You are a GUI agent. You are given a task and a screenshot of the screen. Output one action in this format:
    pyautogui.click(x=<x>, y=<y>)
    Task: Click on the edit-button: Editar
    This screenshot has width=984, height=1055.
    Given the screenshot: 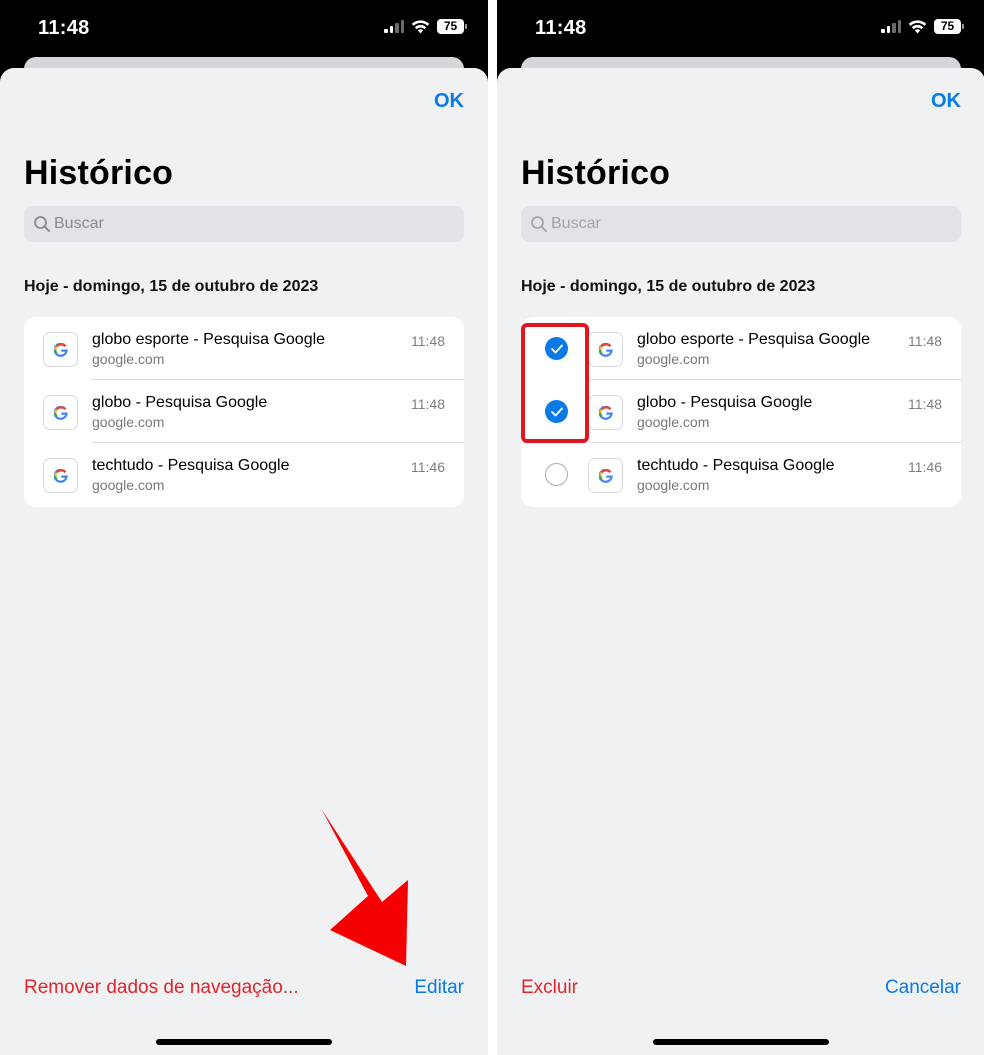 What is the action you would take?
    pyautogui.click(x=439, y=988)
    